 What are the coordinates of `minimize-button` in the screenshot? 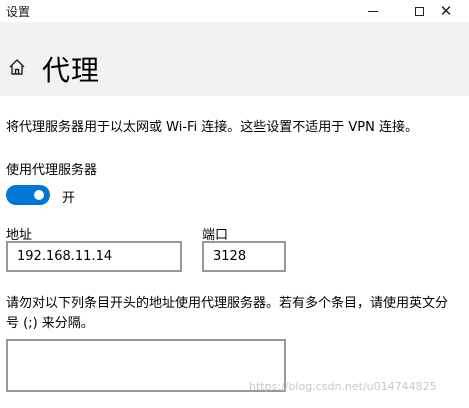 It's located at (373, 11).